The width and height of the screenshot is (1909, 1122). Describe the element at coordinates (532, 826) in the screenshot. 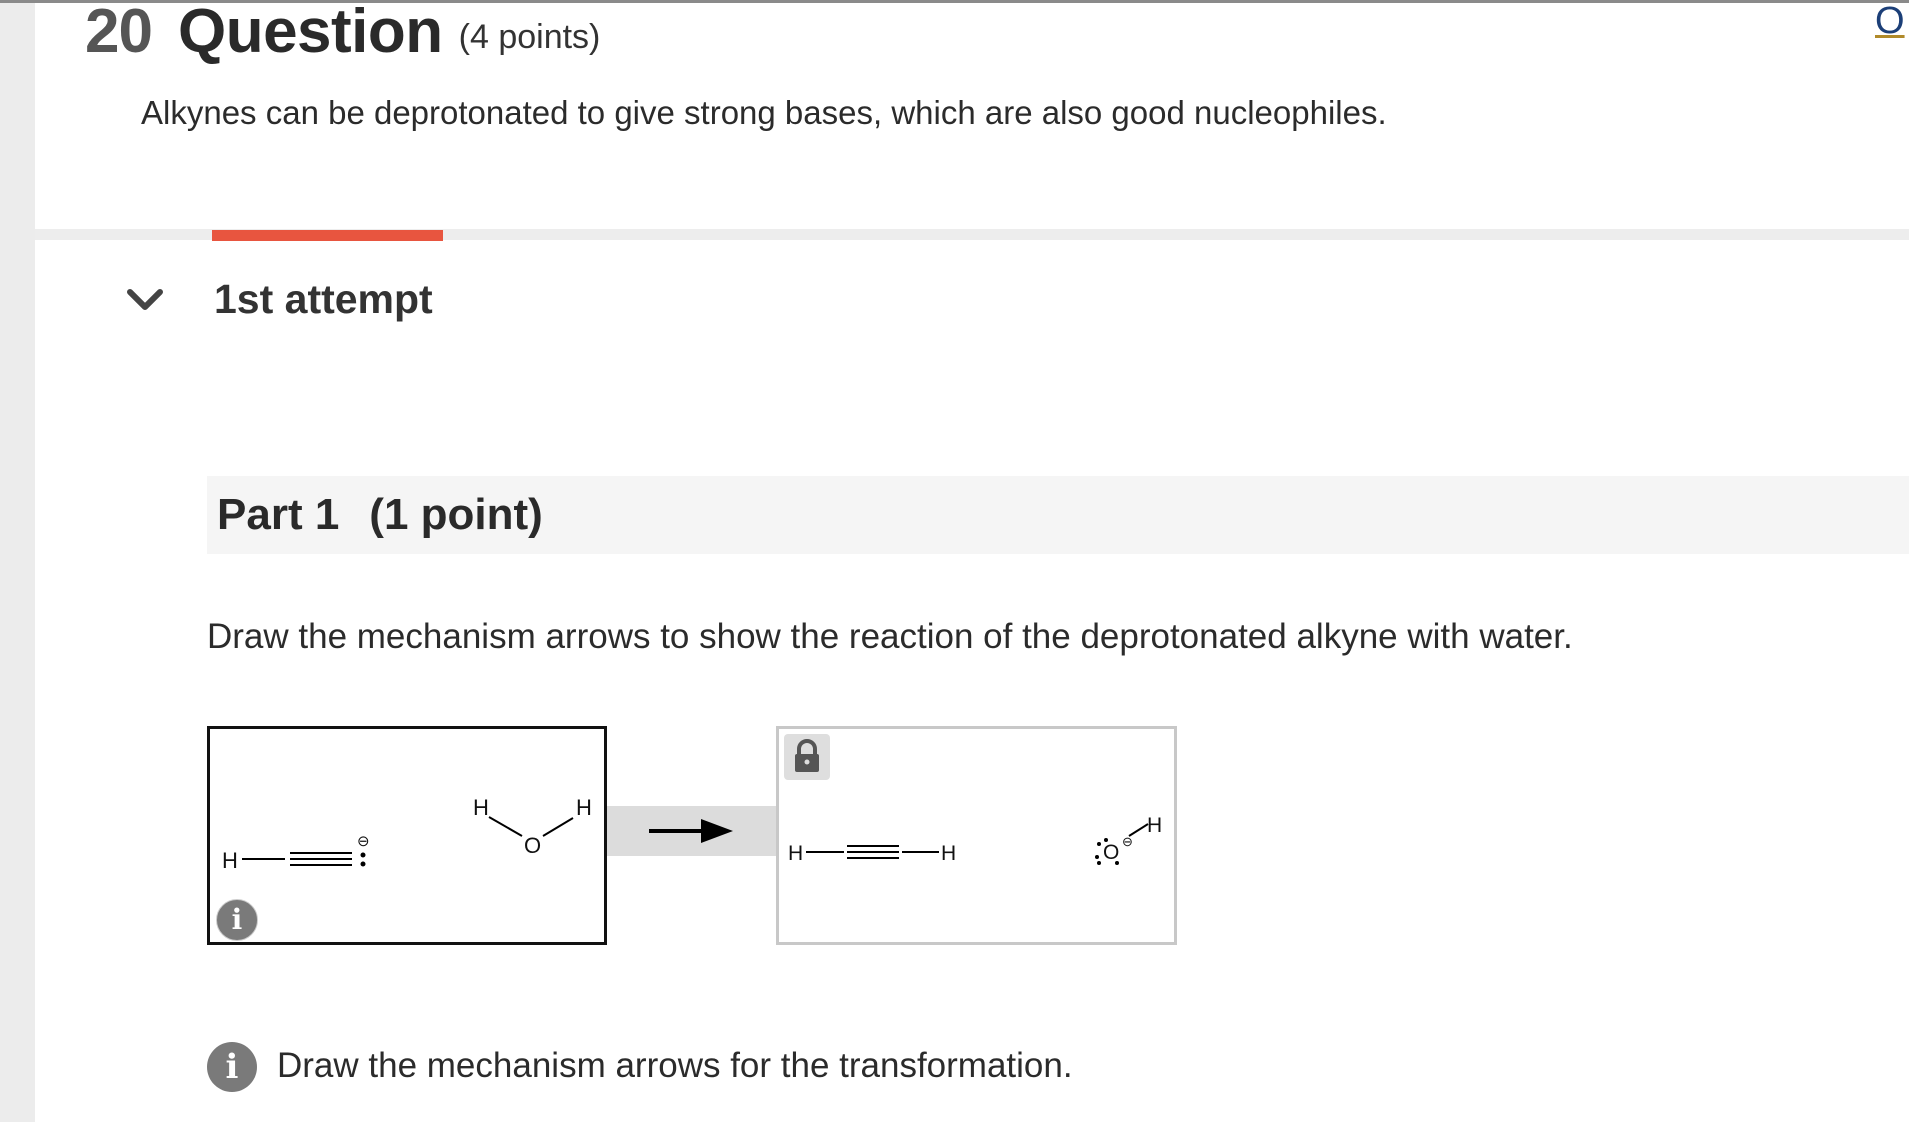

I see `water-molecule: H O H` at that location.